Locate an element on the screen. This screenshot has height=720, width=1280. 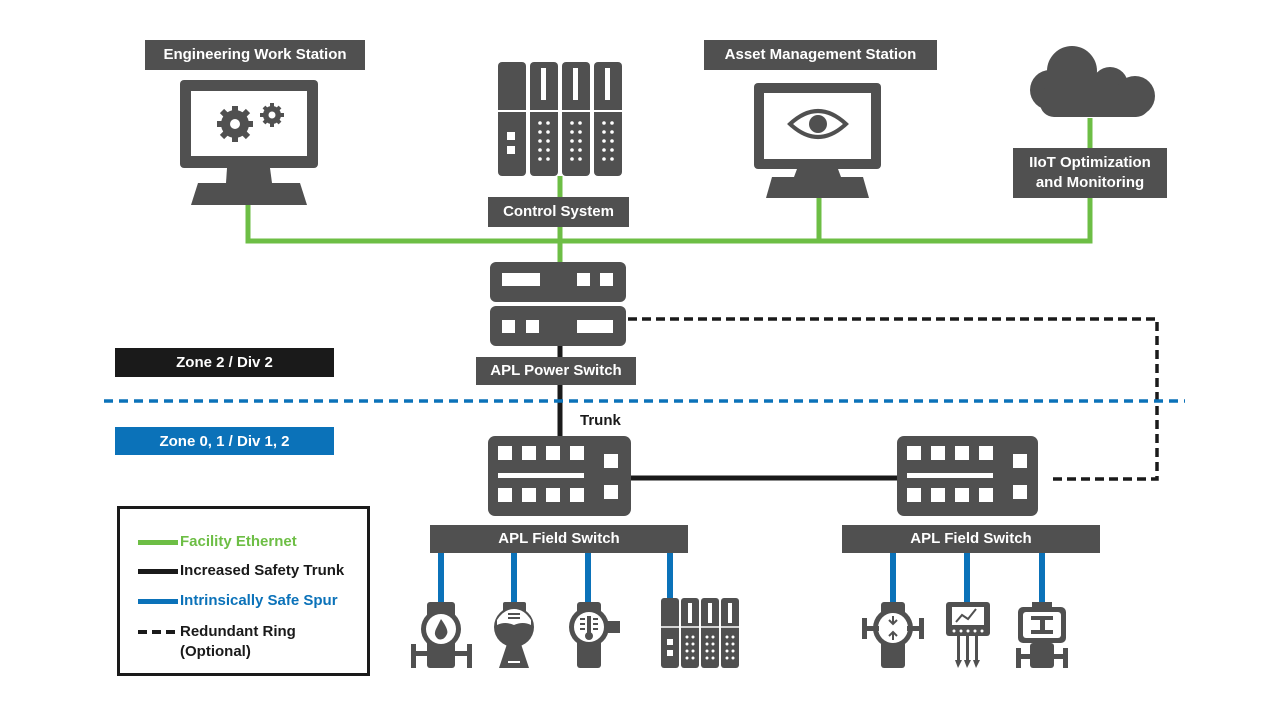
apl-field-switch-2-label: APL Field Switch is located at coordinates (971, 539).